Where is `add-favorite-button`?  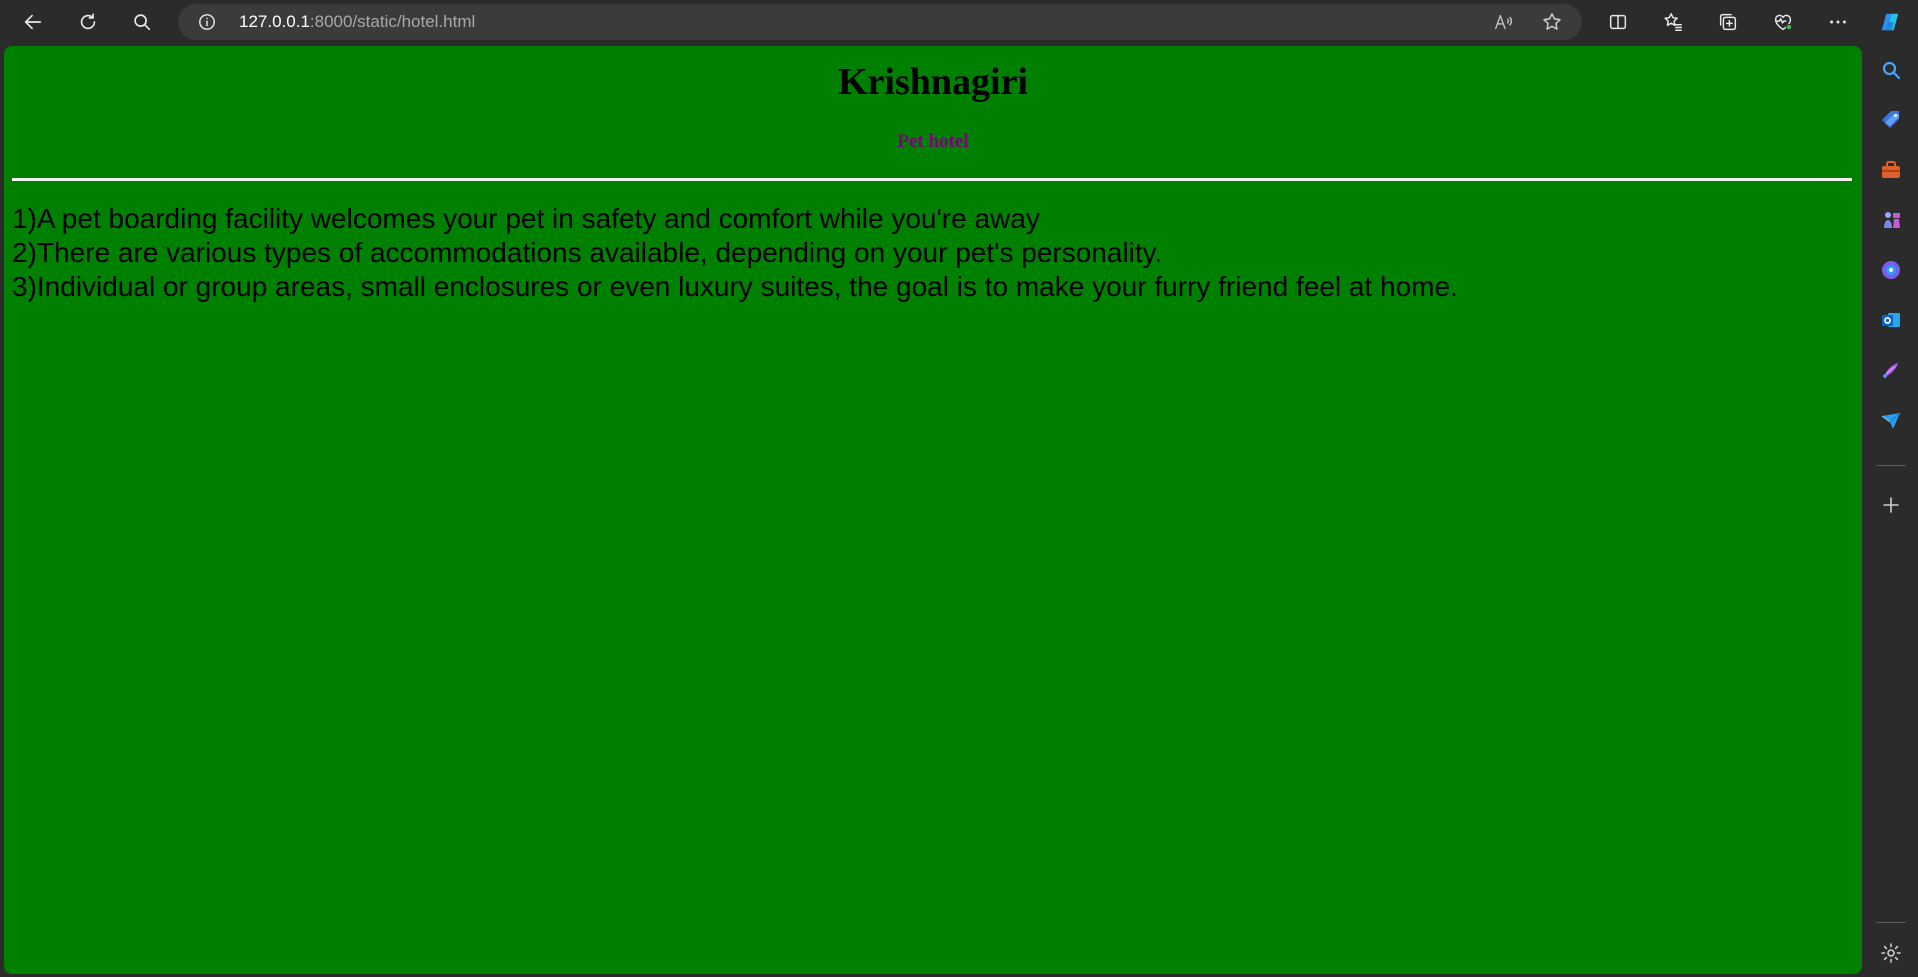
add-favorite-button is located at coordinates (1552, 22).